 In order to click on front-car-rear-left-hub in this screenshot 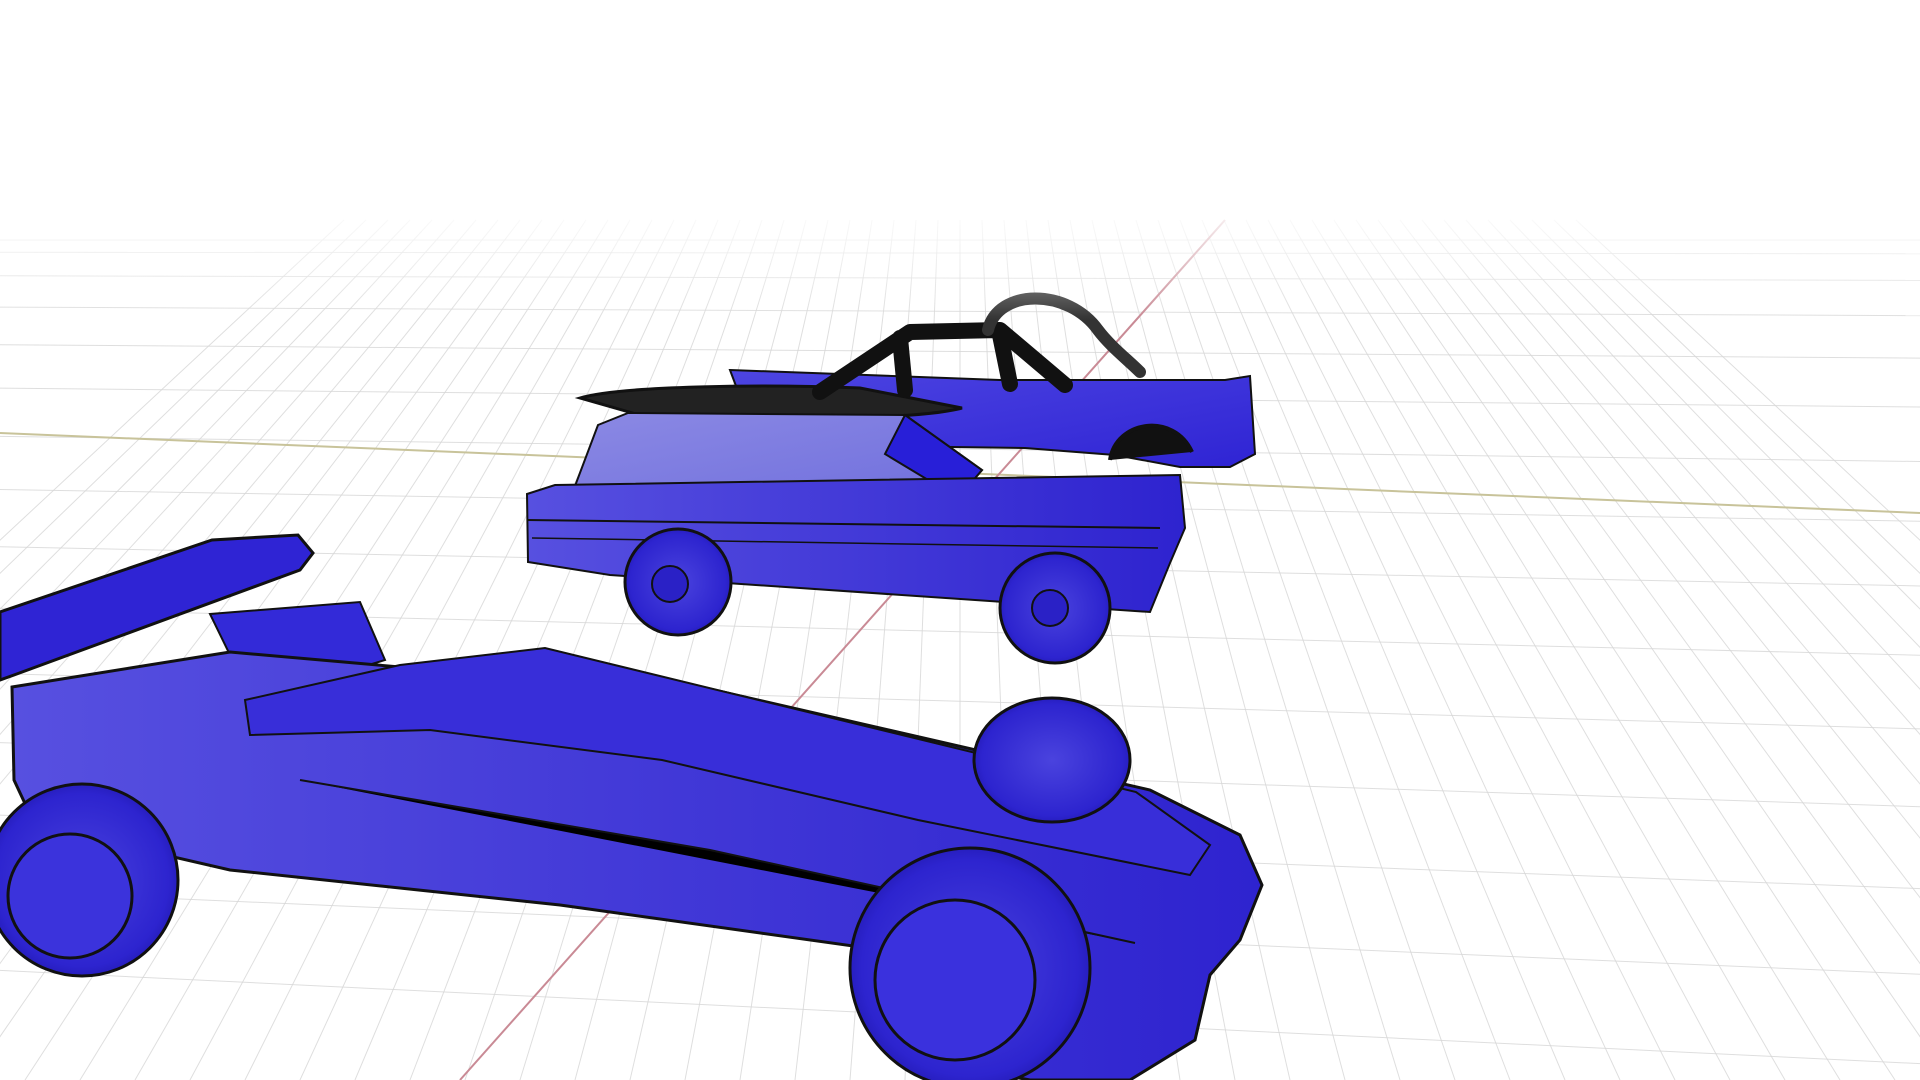, I will do `click(70, 896)`.